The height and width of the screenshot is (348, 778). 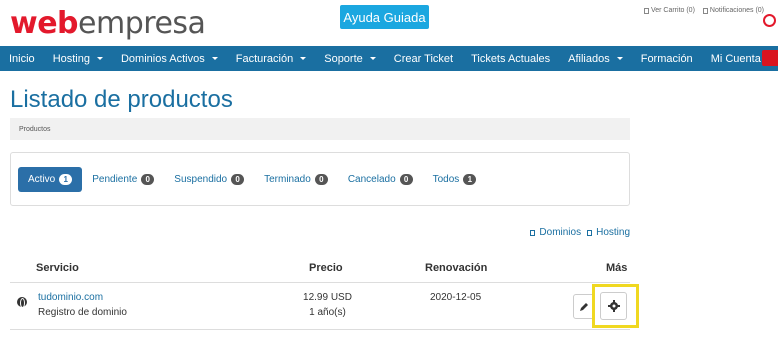 I want to click on nav-label: Tickets Actuales, so click(x=511, y=58).